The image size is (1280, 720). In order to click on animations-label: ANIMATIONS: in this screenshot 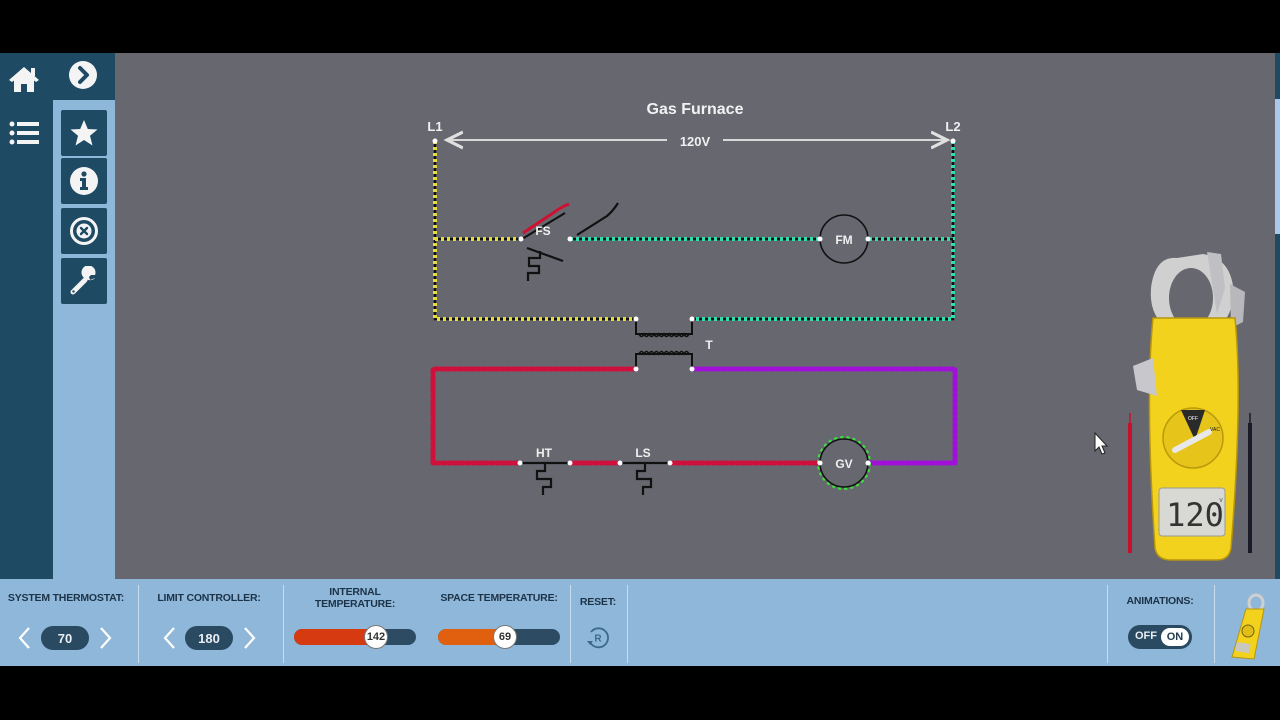, I will do `click(1160, 601)`.